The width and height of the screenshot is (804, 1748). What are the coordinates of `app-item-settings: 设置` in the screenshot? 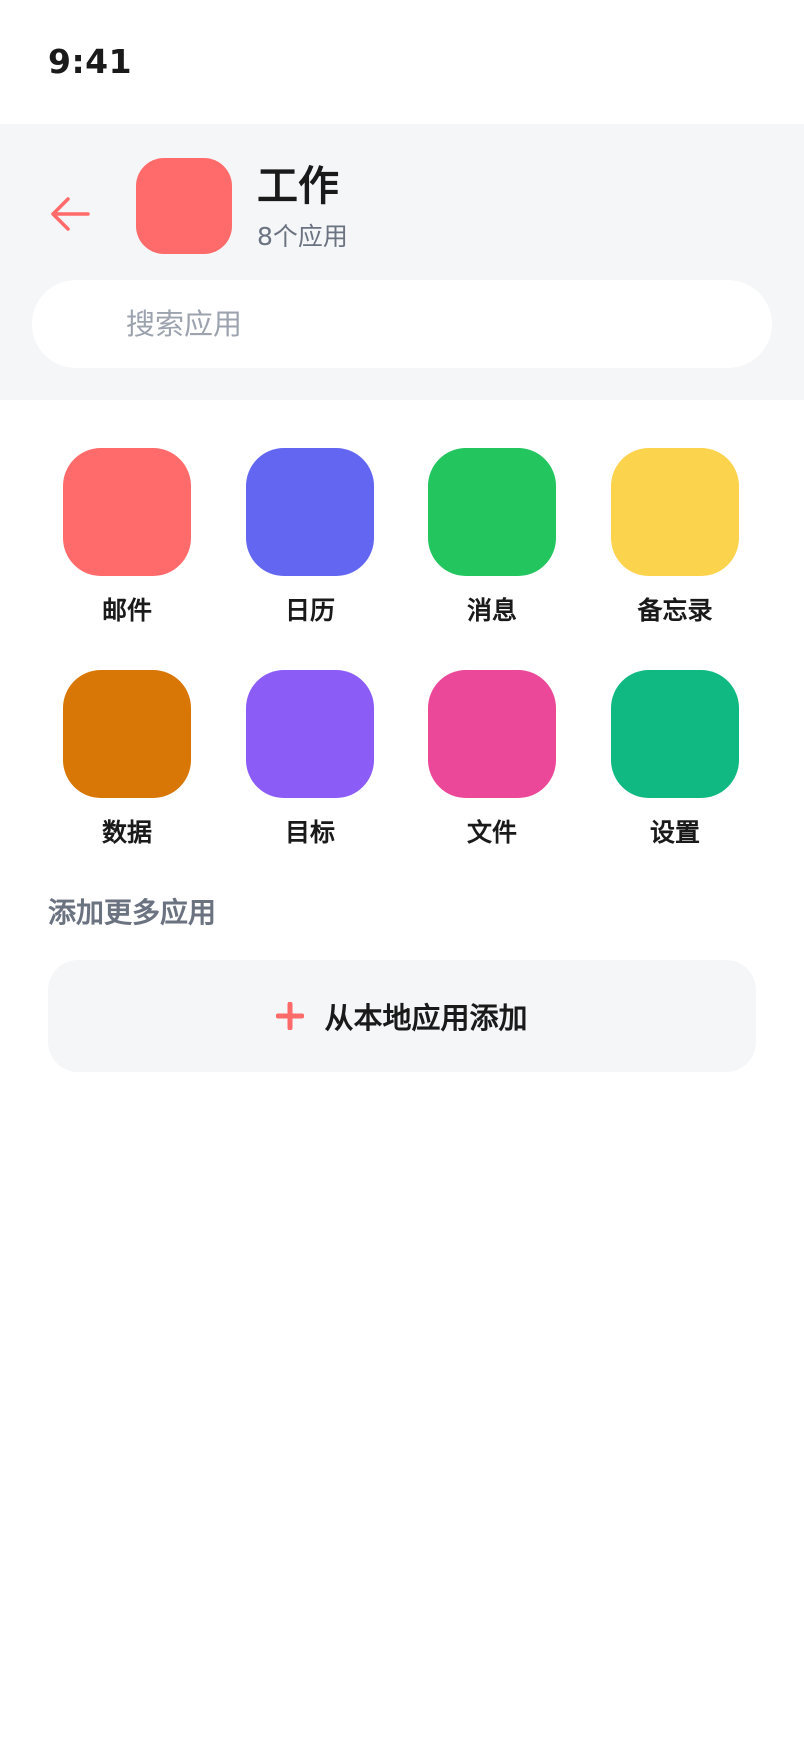 It's located at (675, 759).